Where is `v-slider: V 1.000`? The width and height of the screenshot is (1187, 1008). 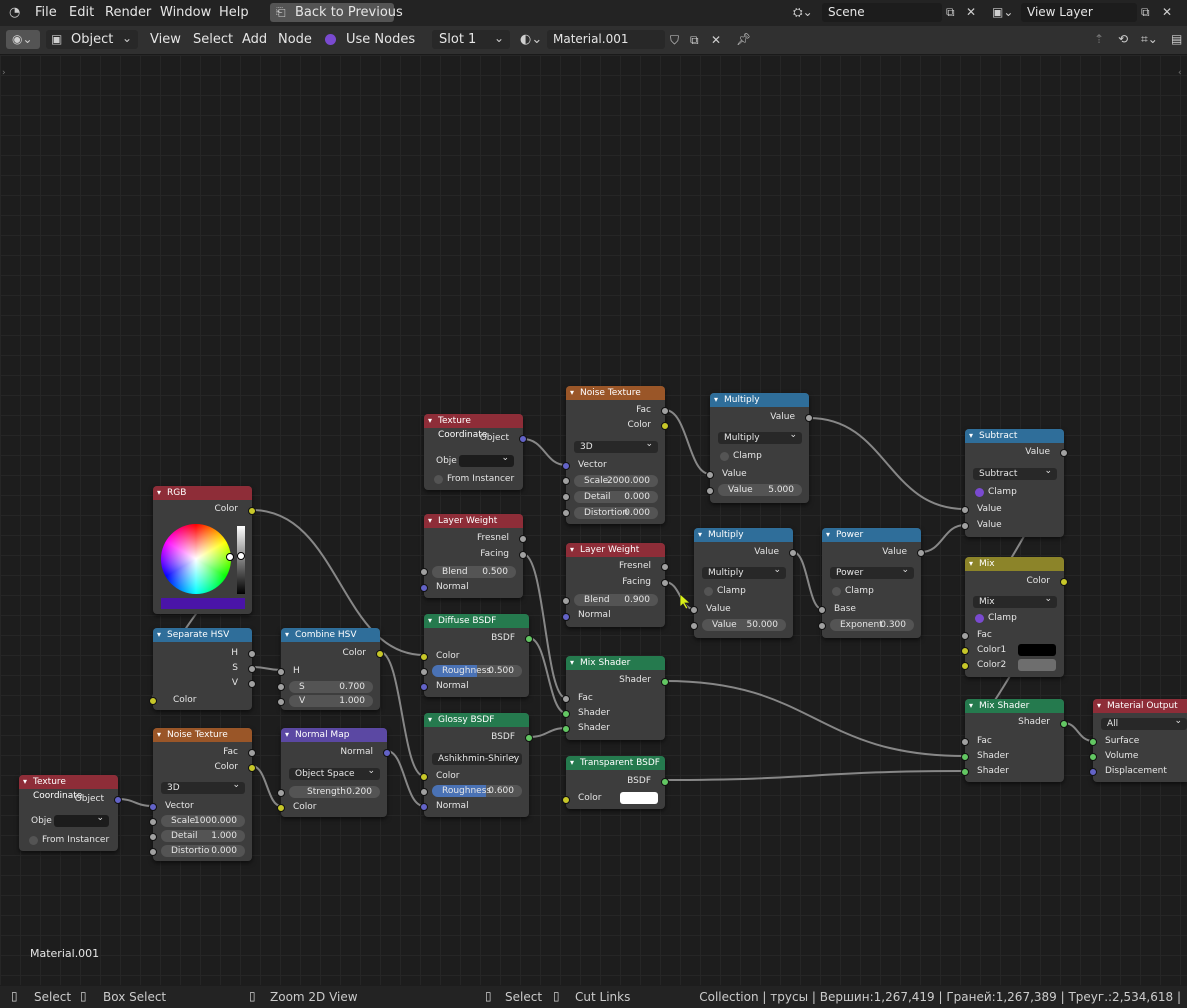
v-slider: V 1.000 is located at coordinates (331, 701).